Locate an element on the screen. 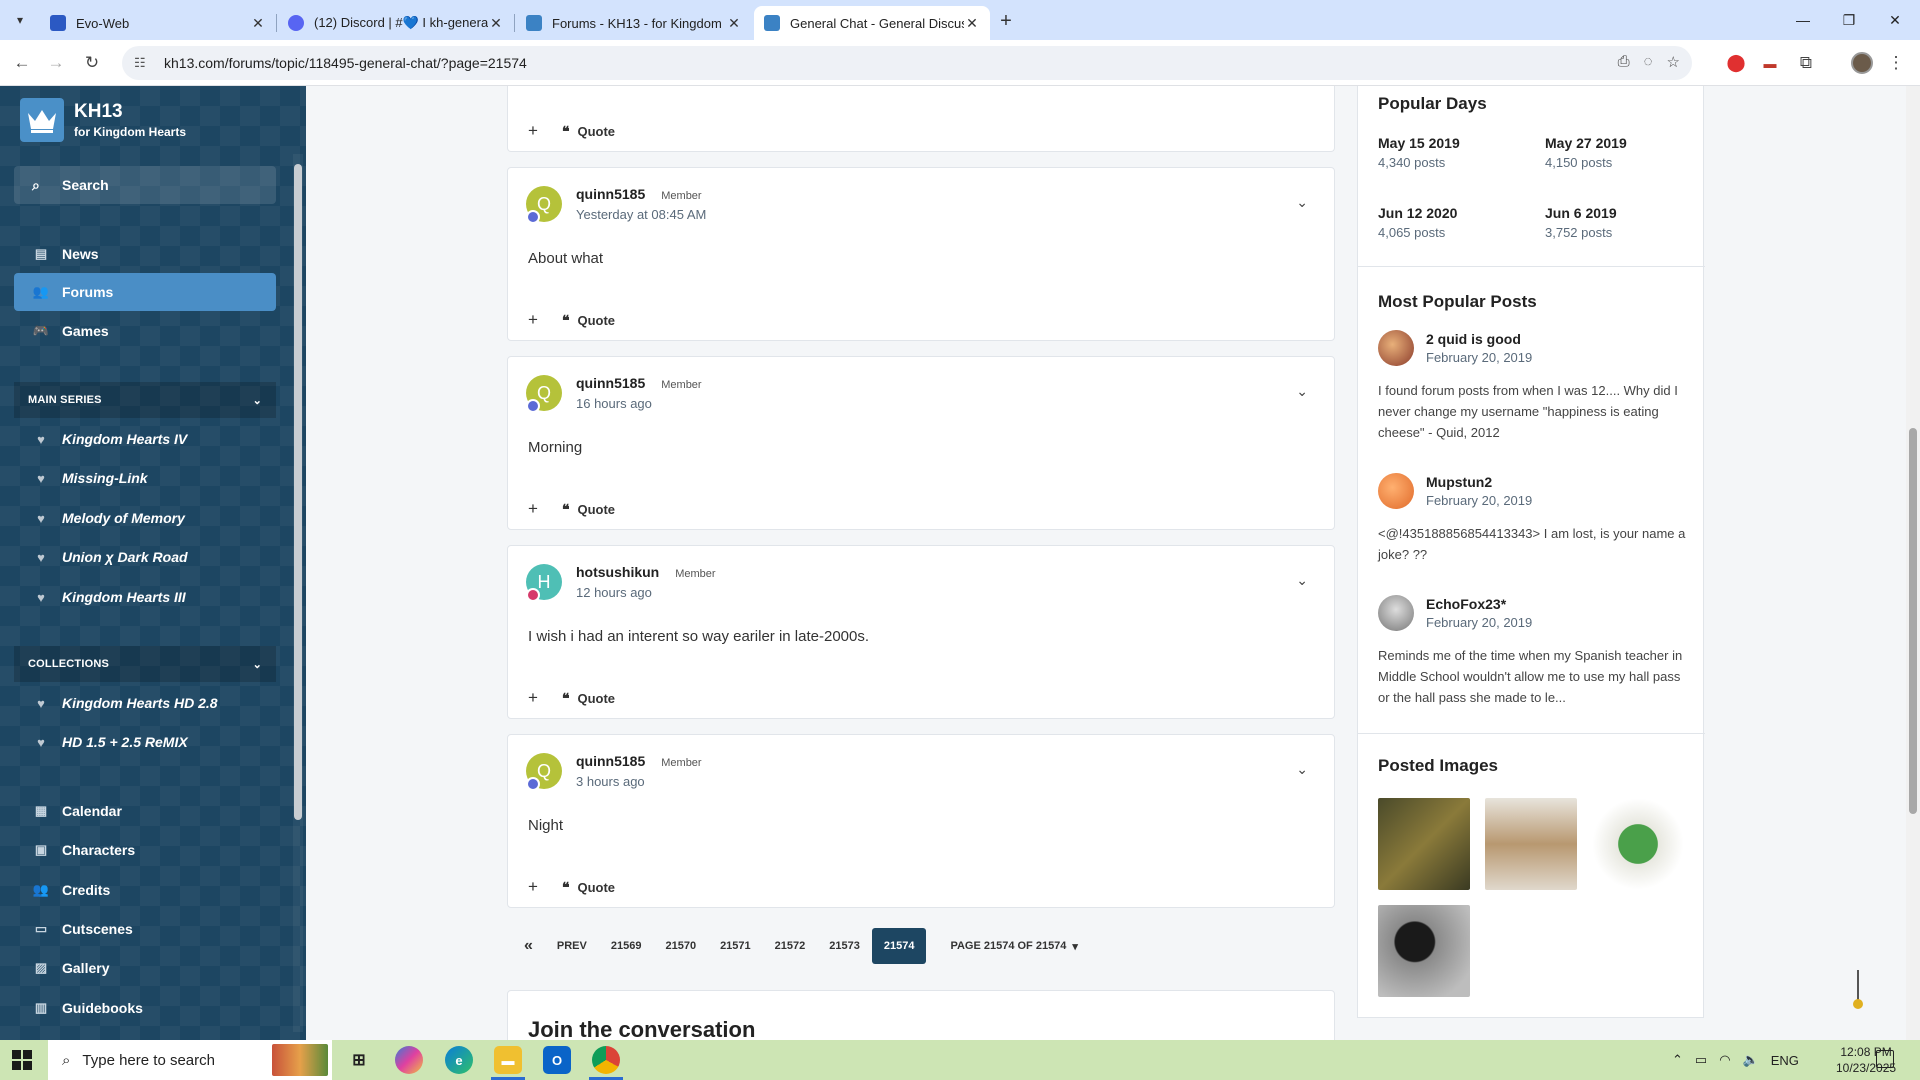 The image size is (1920, 1080). volume-icon: 🔈 is located at coordinates (1751, 1060).